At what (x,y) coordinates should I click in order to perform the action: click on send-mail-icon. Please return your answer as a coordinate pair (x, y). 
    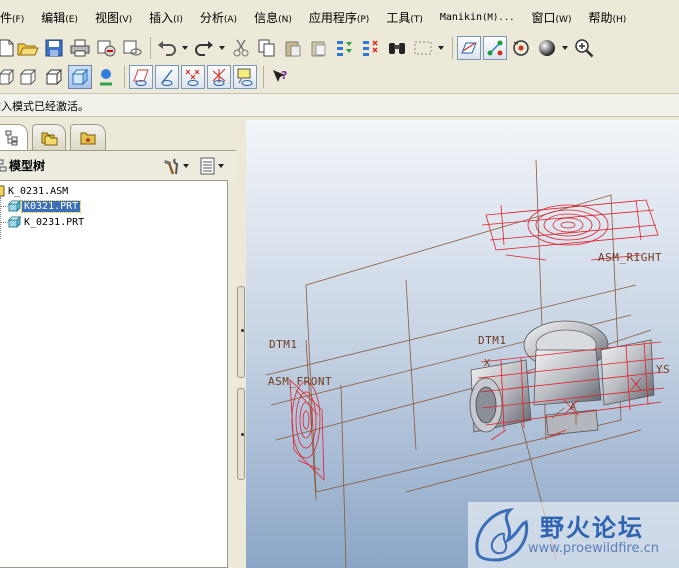
    Looking at the image, I should click on (106, 48).